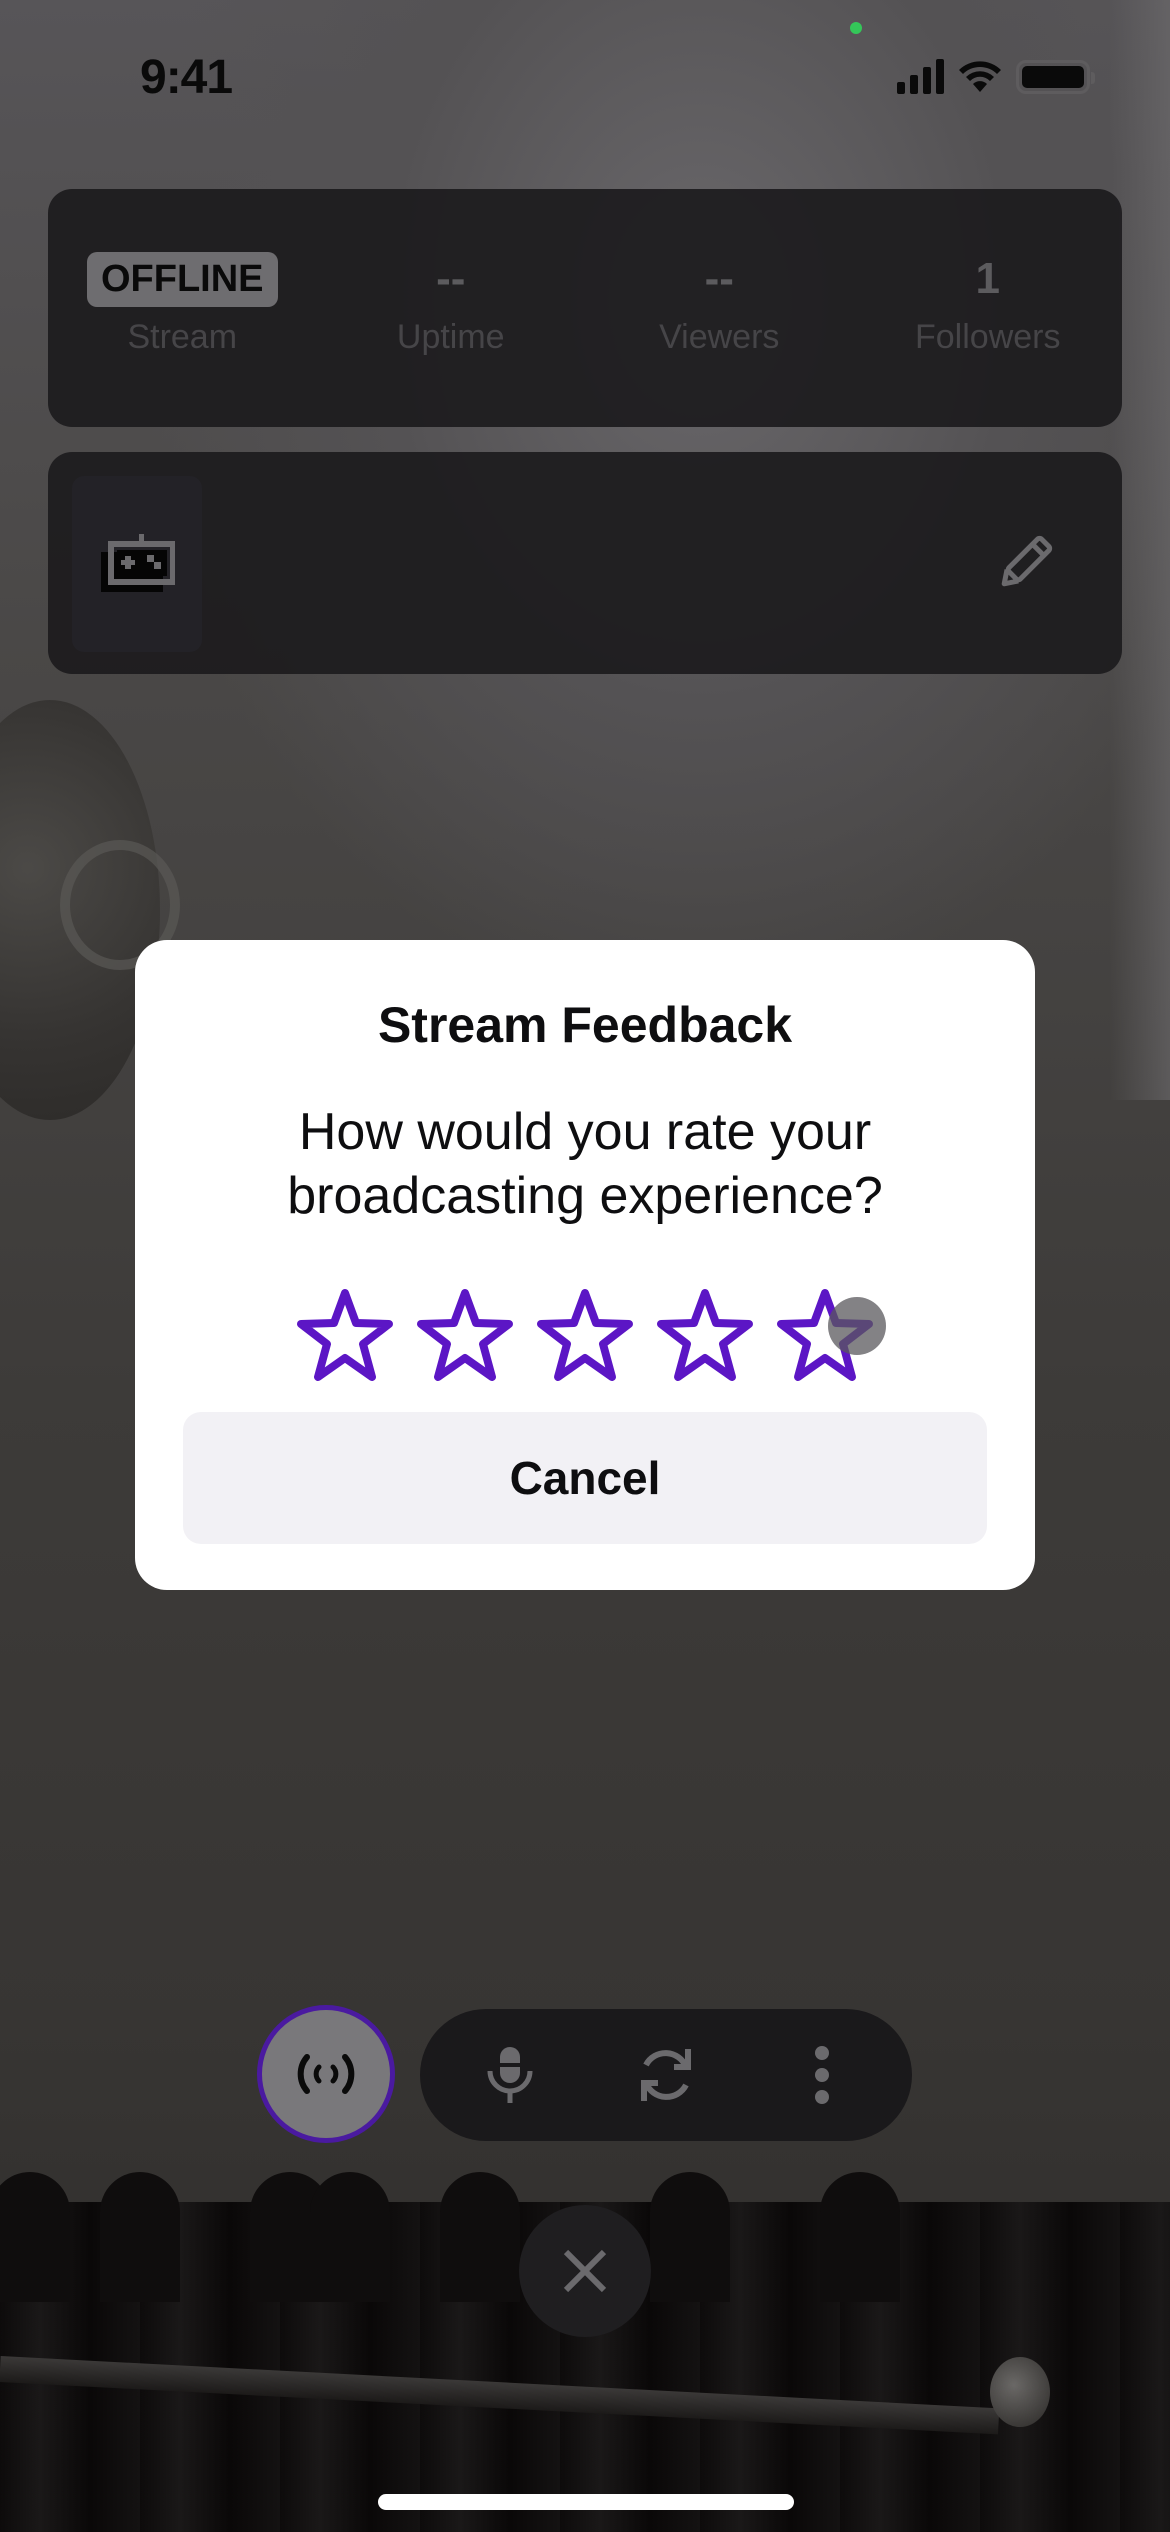 The height and width of the screenshot is (2532, 1170). What do you see at coordinates (980, 76) in the screenshot?
I see `wifi-icon` at bounding box center [980, 76].